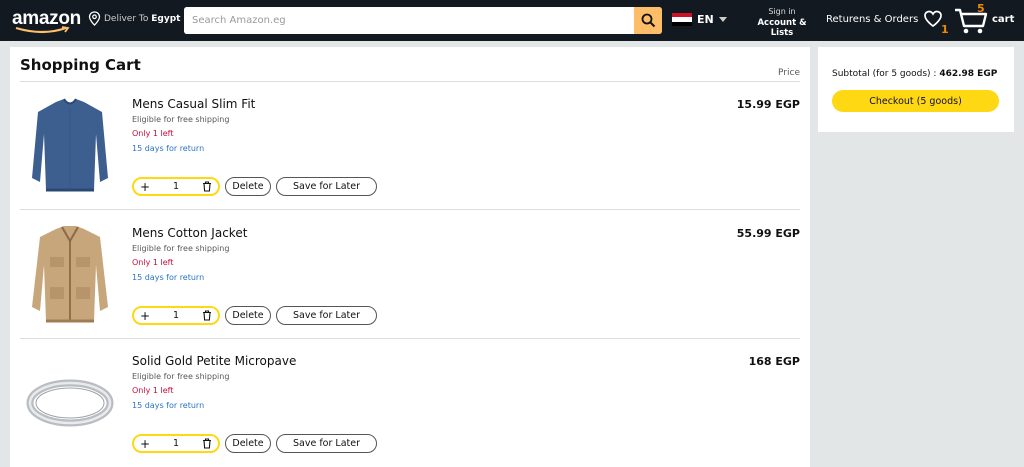  Describe the element at coordinates (214, 361) in the screenshot. I see `item-title: Solid Gold Petite Micropave` at that location.